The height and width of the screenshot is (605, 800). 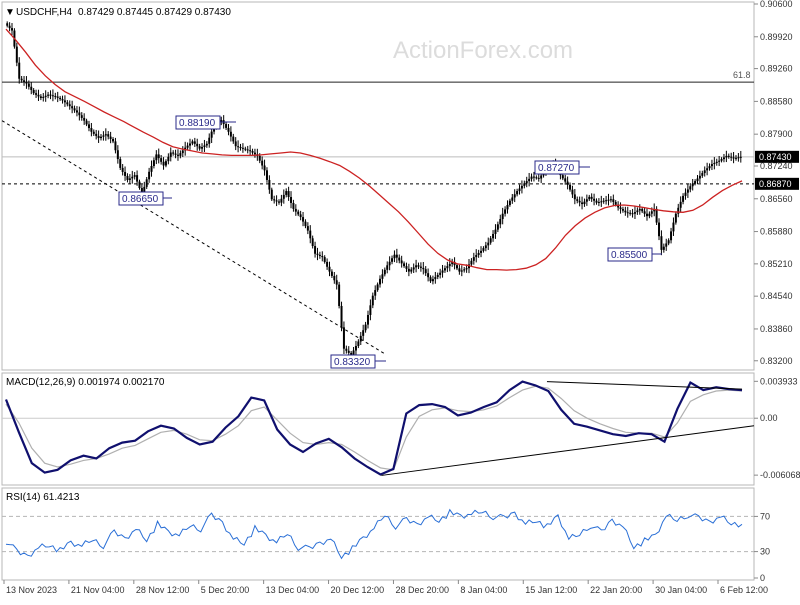 I want to click on header-arrow-icon: ▼, so click(x=10, y=12).